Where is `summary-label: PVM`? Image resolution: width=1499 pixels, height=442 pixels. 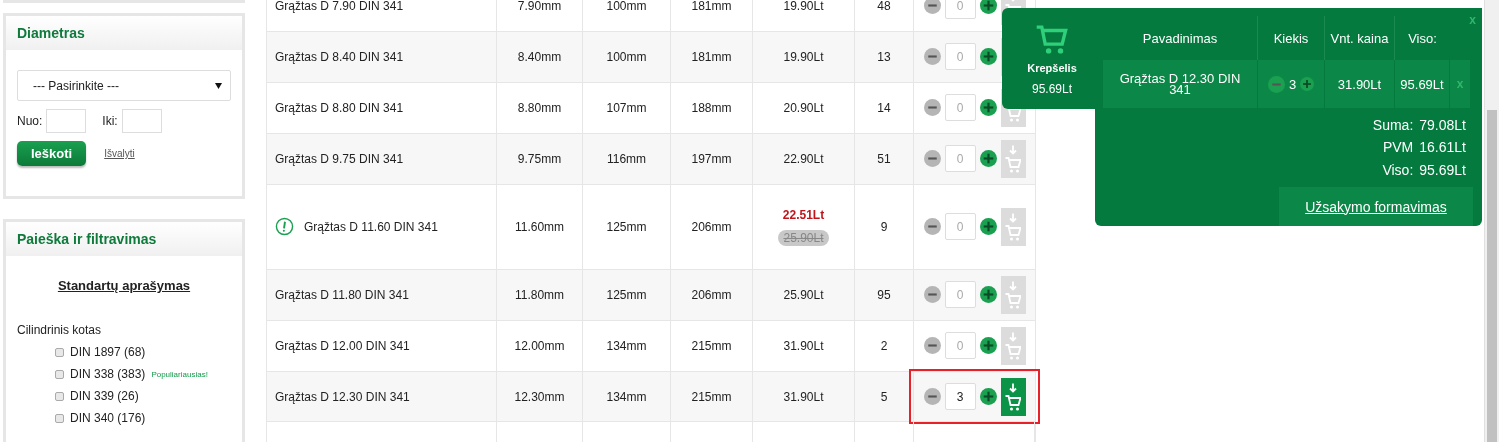
summary-label: PVM is located at coordinates (1398, 147).